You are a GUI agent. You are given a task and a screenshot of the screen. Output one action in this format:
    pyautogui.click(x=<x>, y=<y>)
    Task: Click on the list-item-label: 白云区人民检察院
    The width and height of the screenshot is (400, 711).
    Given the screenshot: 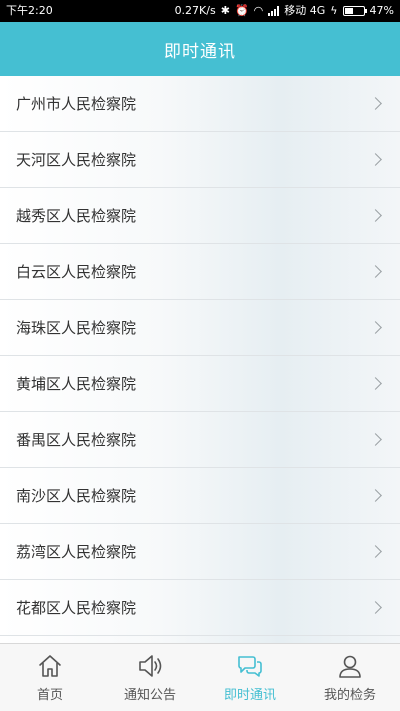 What is the action you would take?
    pyautogui.click(x=76, y=272)
    